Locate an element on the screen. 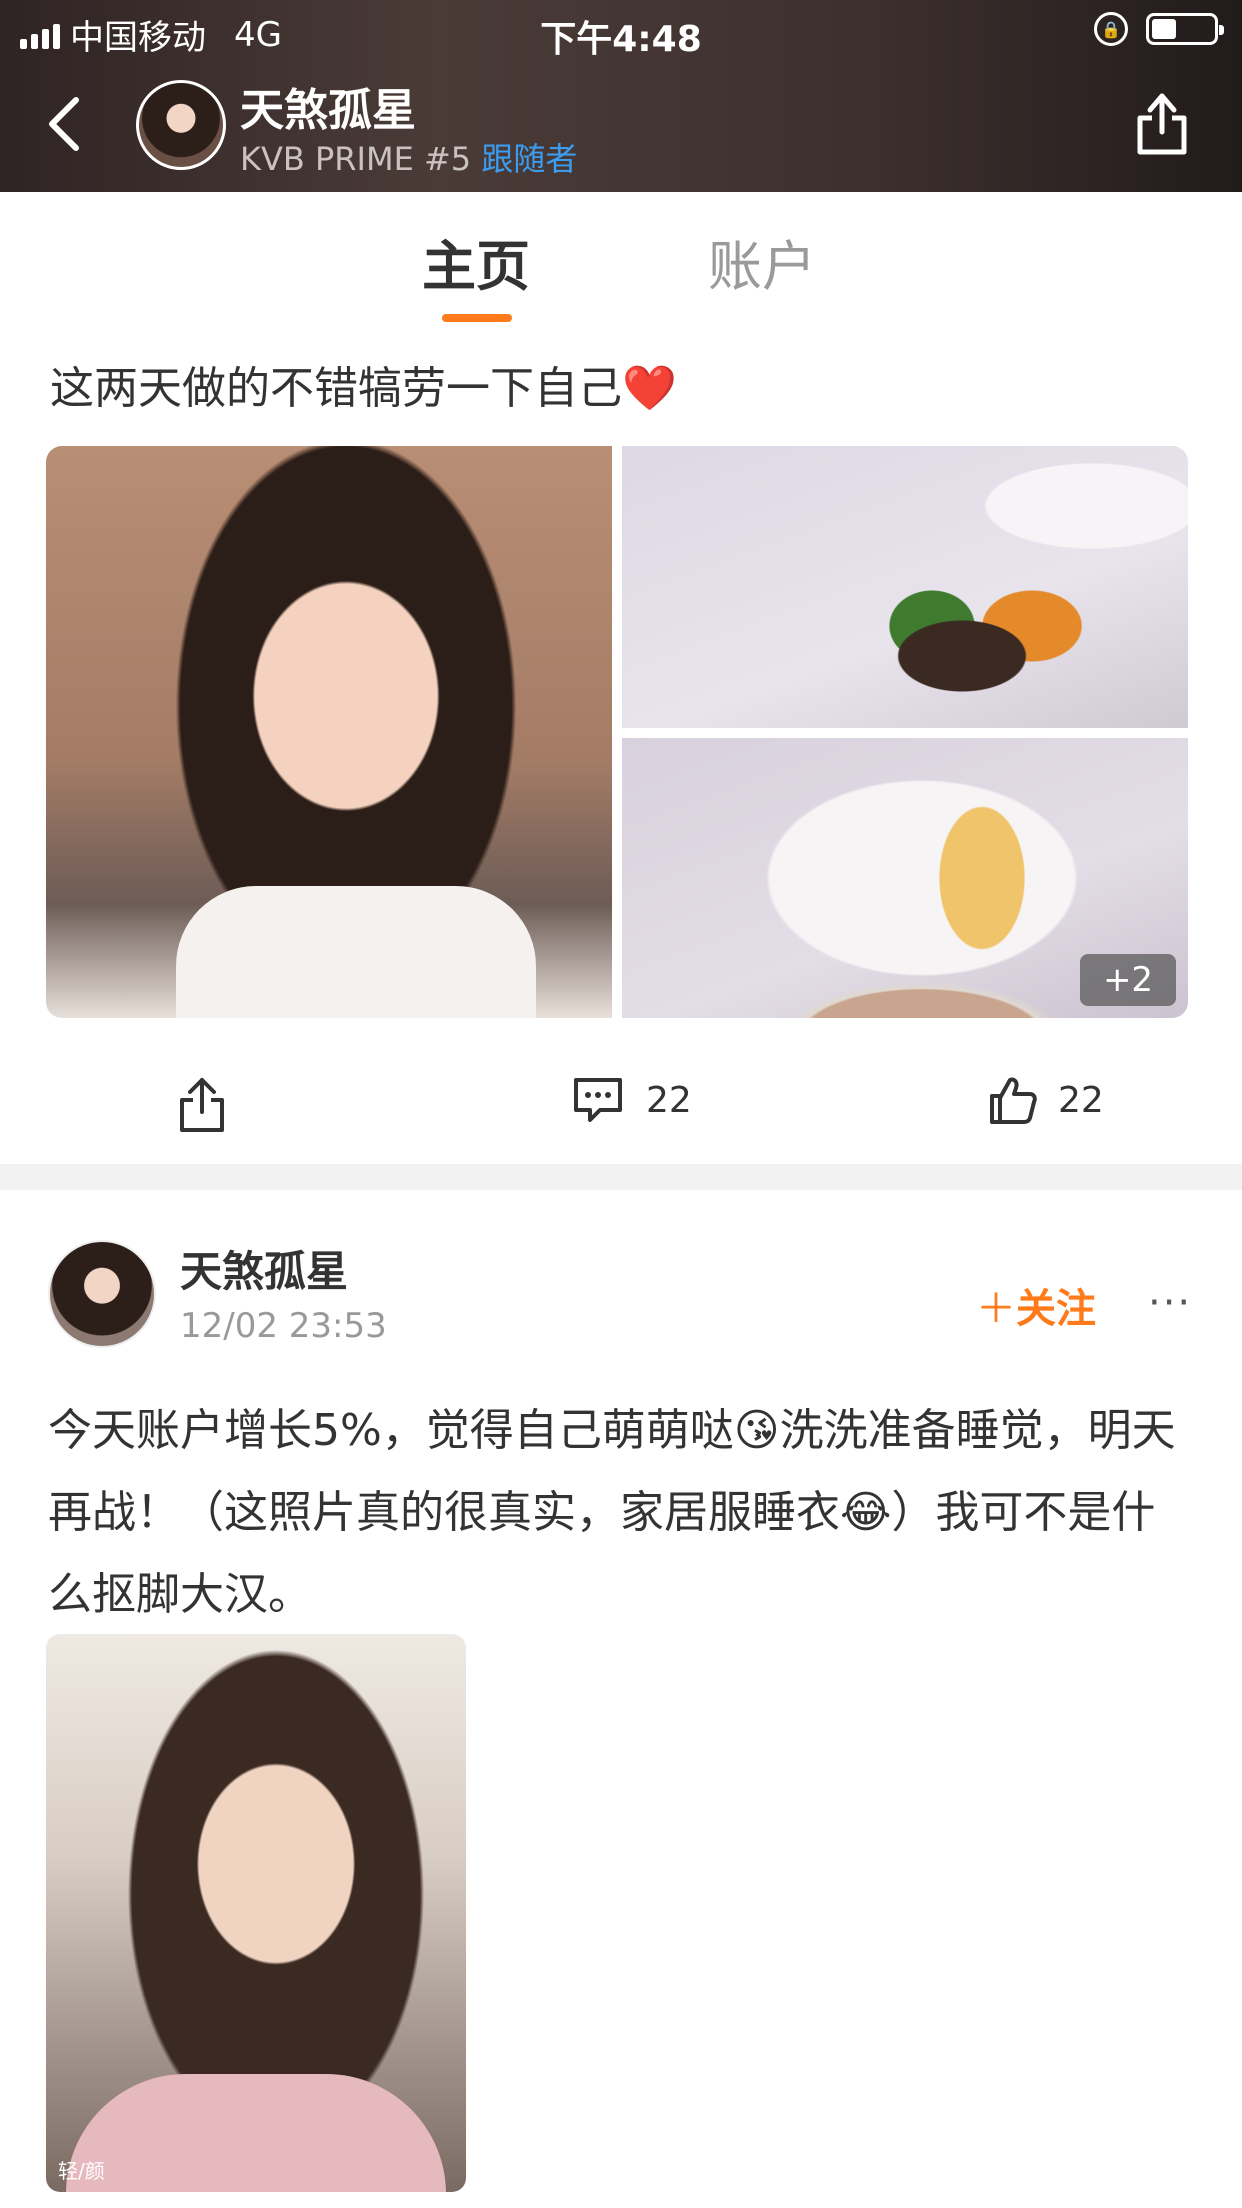 This screenshot has height=2208, width=1242. account-tier: KVB PRIME #5 is located at coordinates (356, 159).